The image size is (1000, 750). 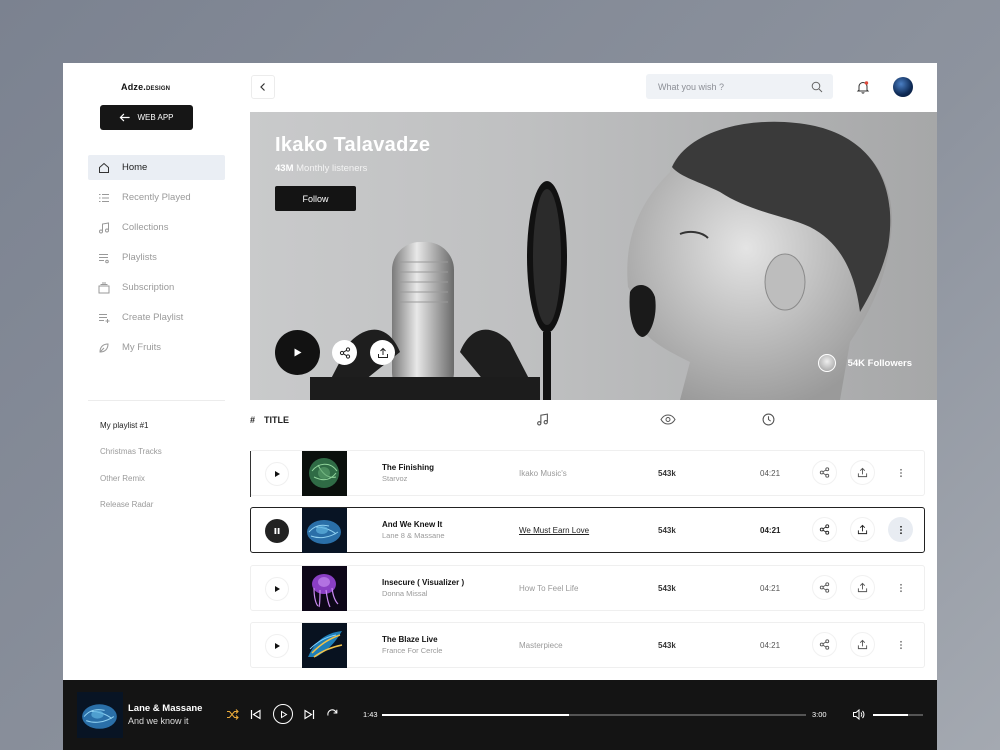 I want to click on track-title: Insecure ( Visualizer ), so click(x=423, y=582).